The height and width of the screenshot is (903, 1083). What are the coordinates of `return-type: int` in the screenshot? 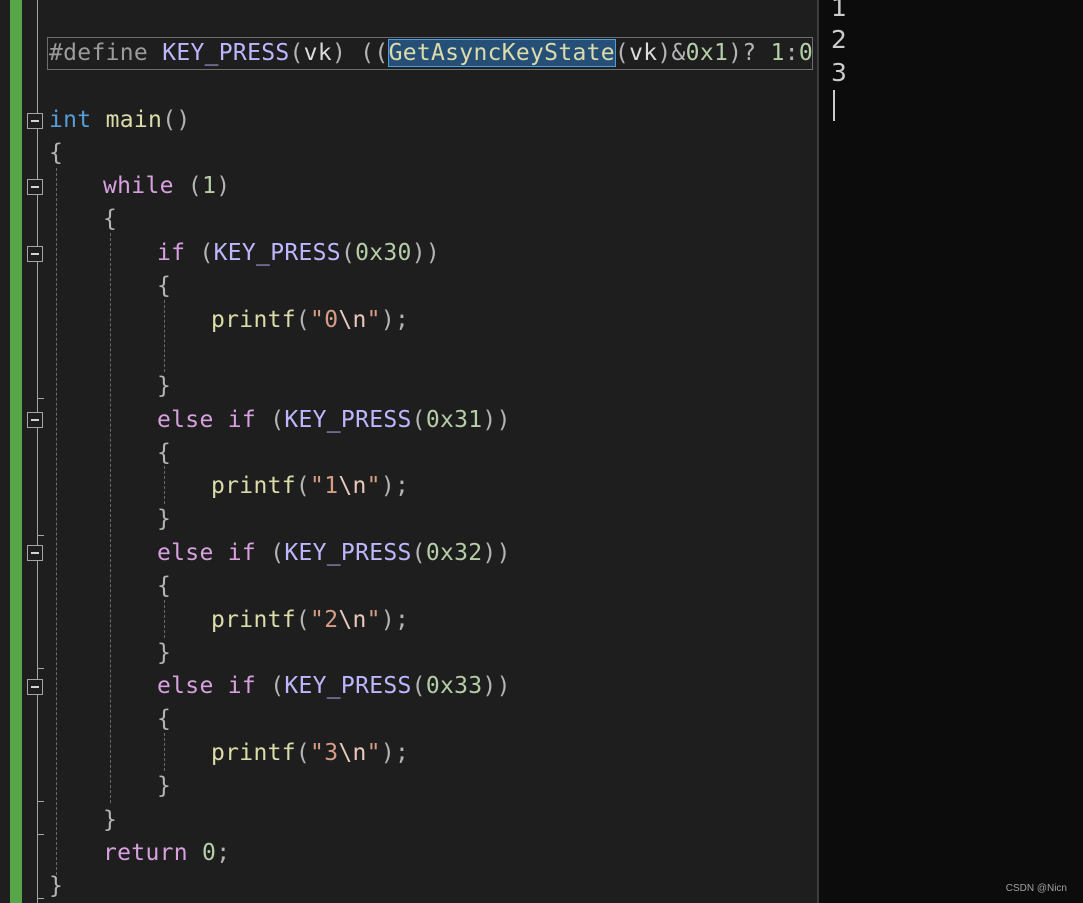 It's located at (70, 120).